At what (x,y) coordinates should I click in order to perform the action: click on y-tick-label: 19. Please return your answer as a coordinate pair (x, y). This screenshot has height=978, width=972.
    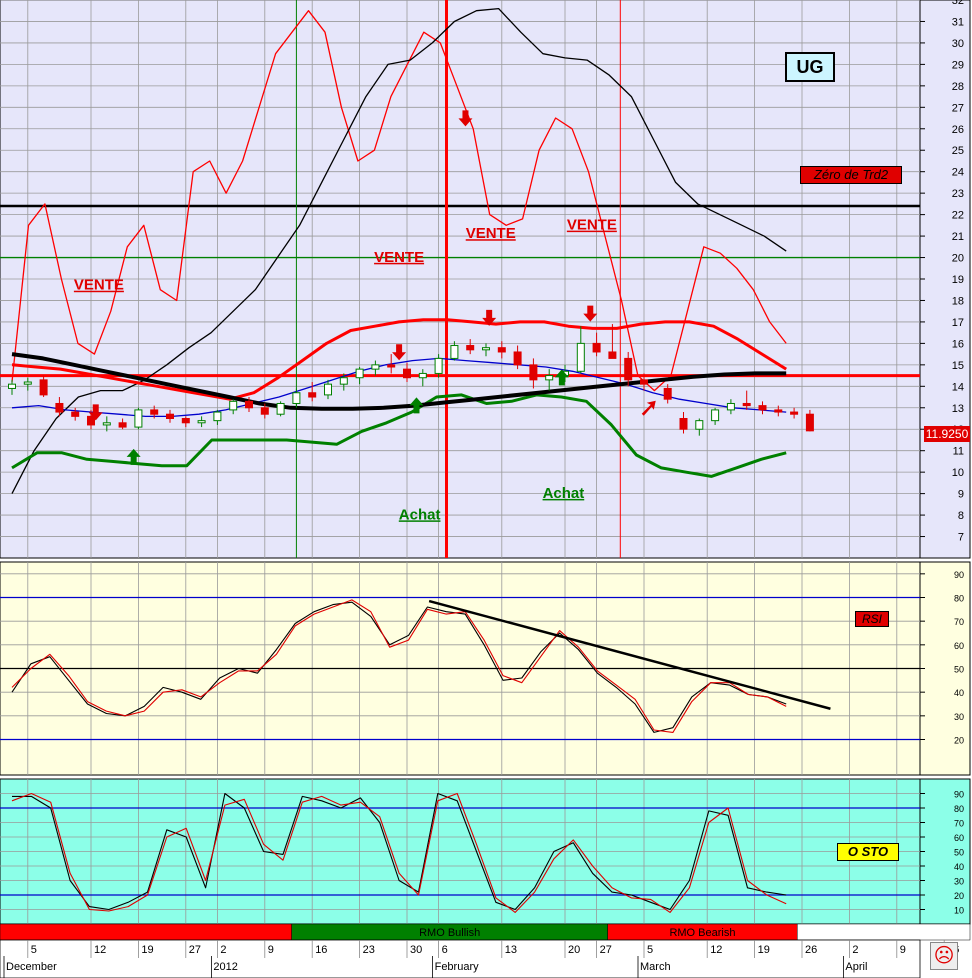
    Looking at the image, I should click on (958, 280).